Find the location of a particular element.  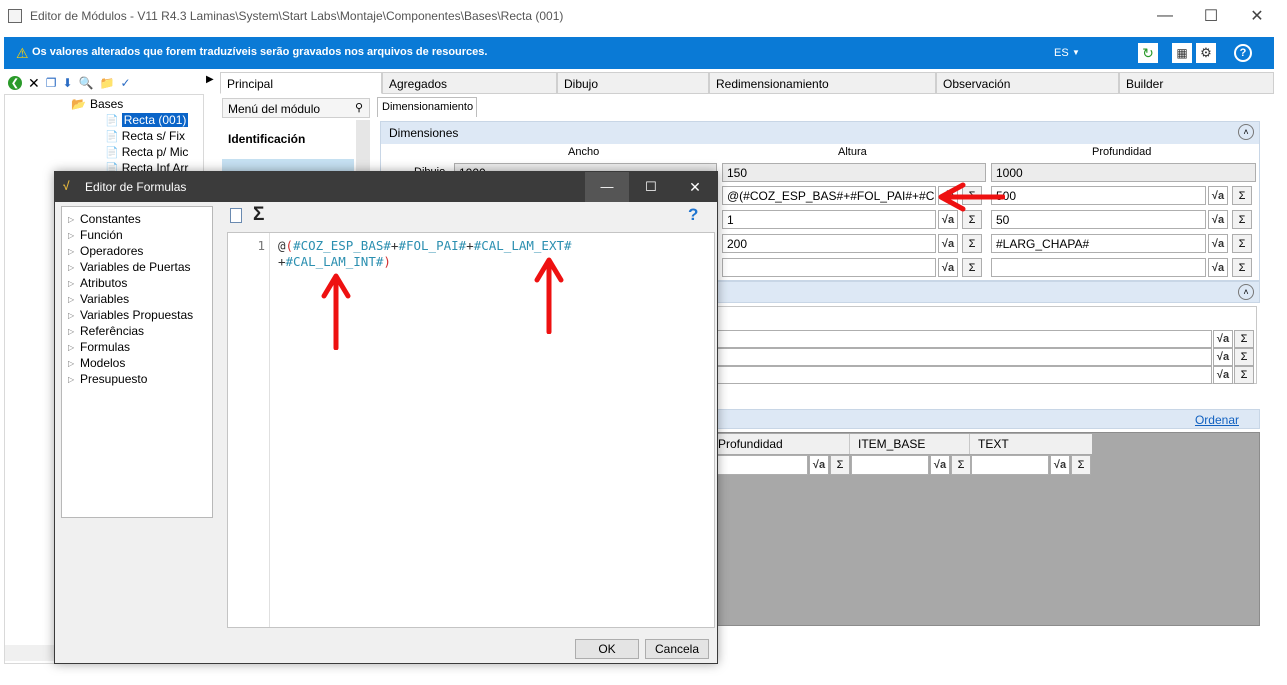

tab-observacion: Observación is located at coordinates (1027, 83).